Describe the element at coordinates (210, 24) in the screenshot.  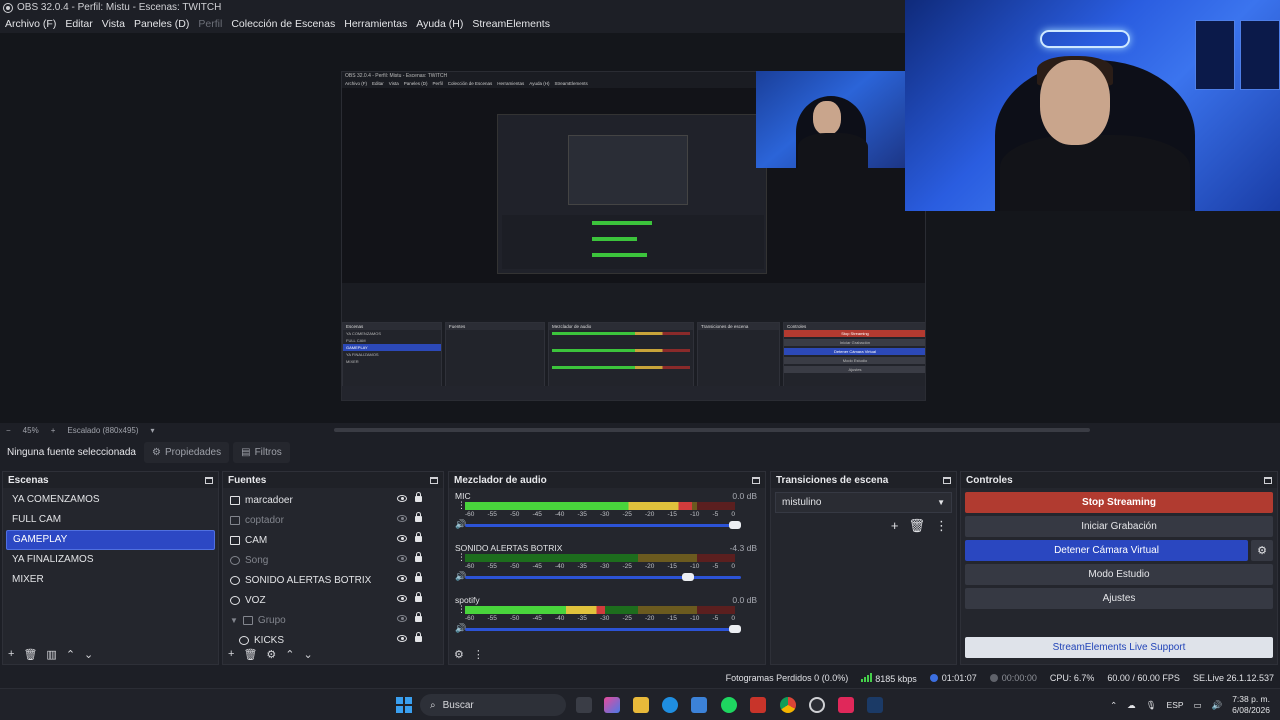
I see `menu-perfil: Perfil` at that location.